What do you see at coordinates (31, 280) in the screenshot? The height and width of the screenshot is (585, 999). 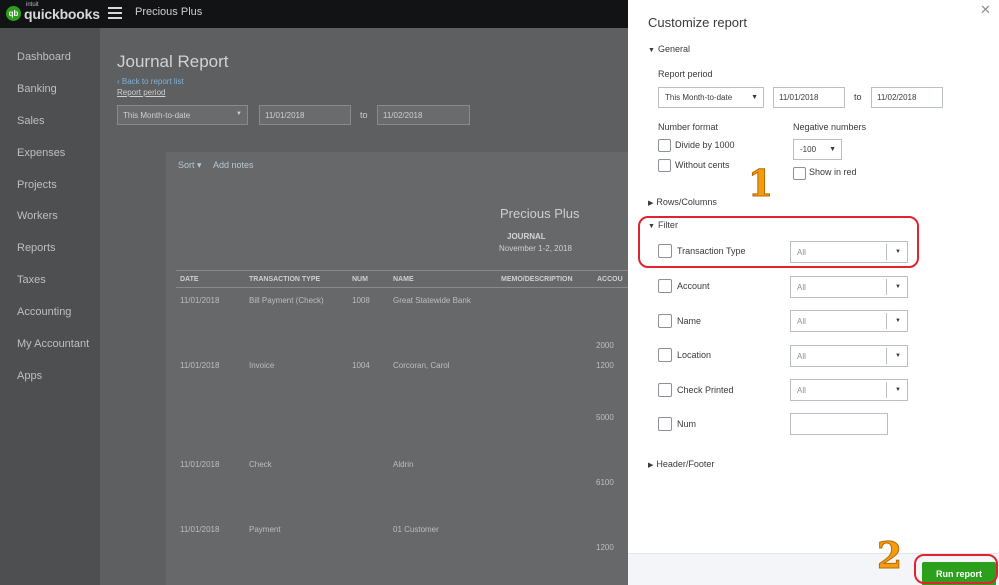 I see `sidebar-item-taxes: Taxes` at bounding box center [31, 280].